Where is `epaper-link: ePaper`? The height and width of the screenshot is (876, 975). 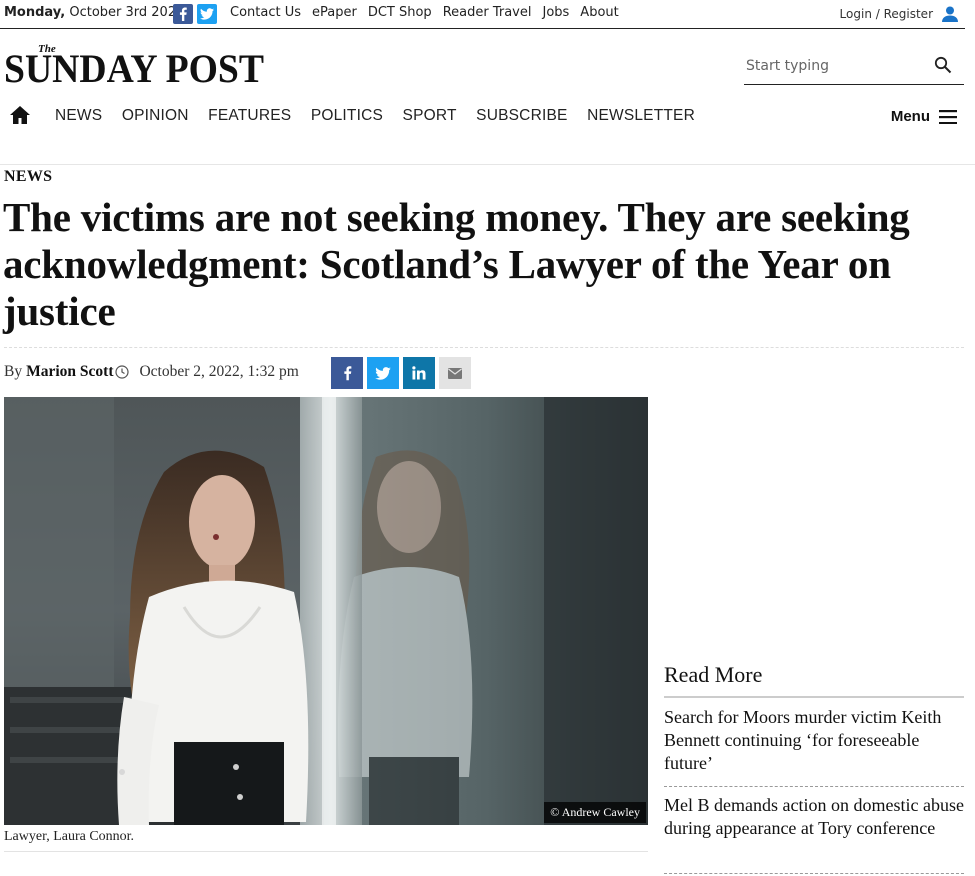 epaper-link: ePaper is located at coordinates (334, 12).